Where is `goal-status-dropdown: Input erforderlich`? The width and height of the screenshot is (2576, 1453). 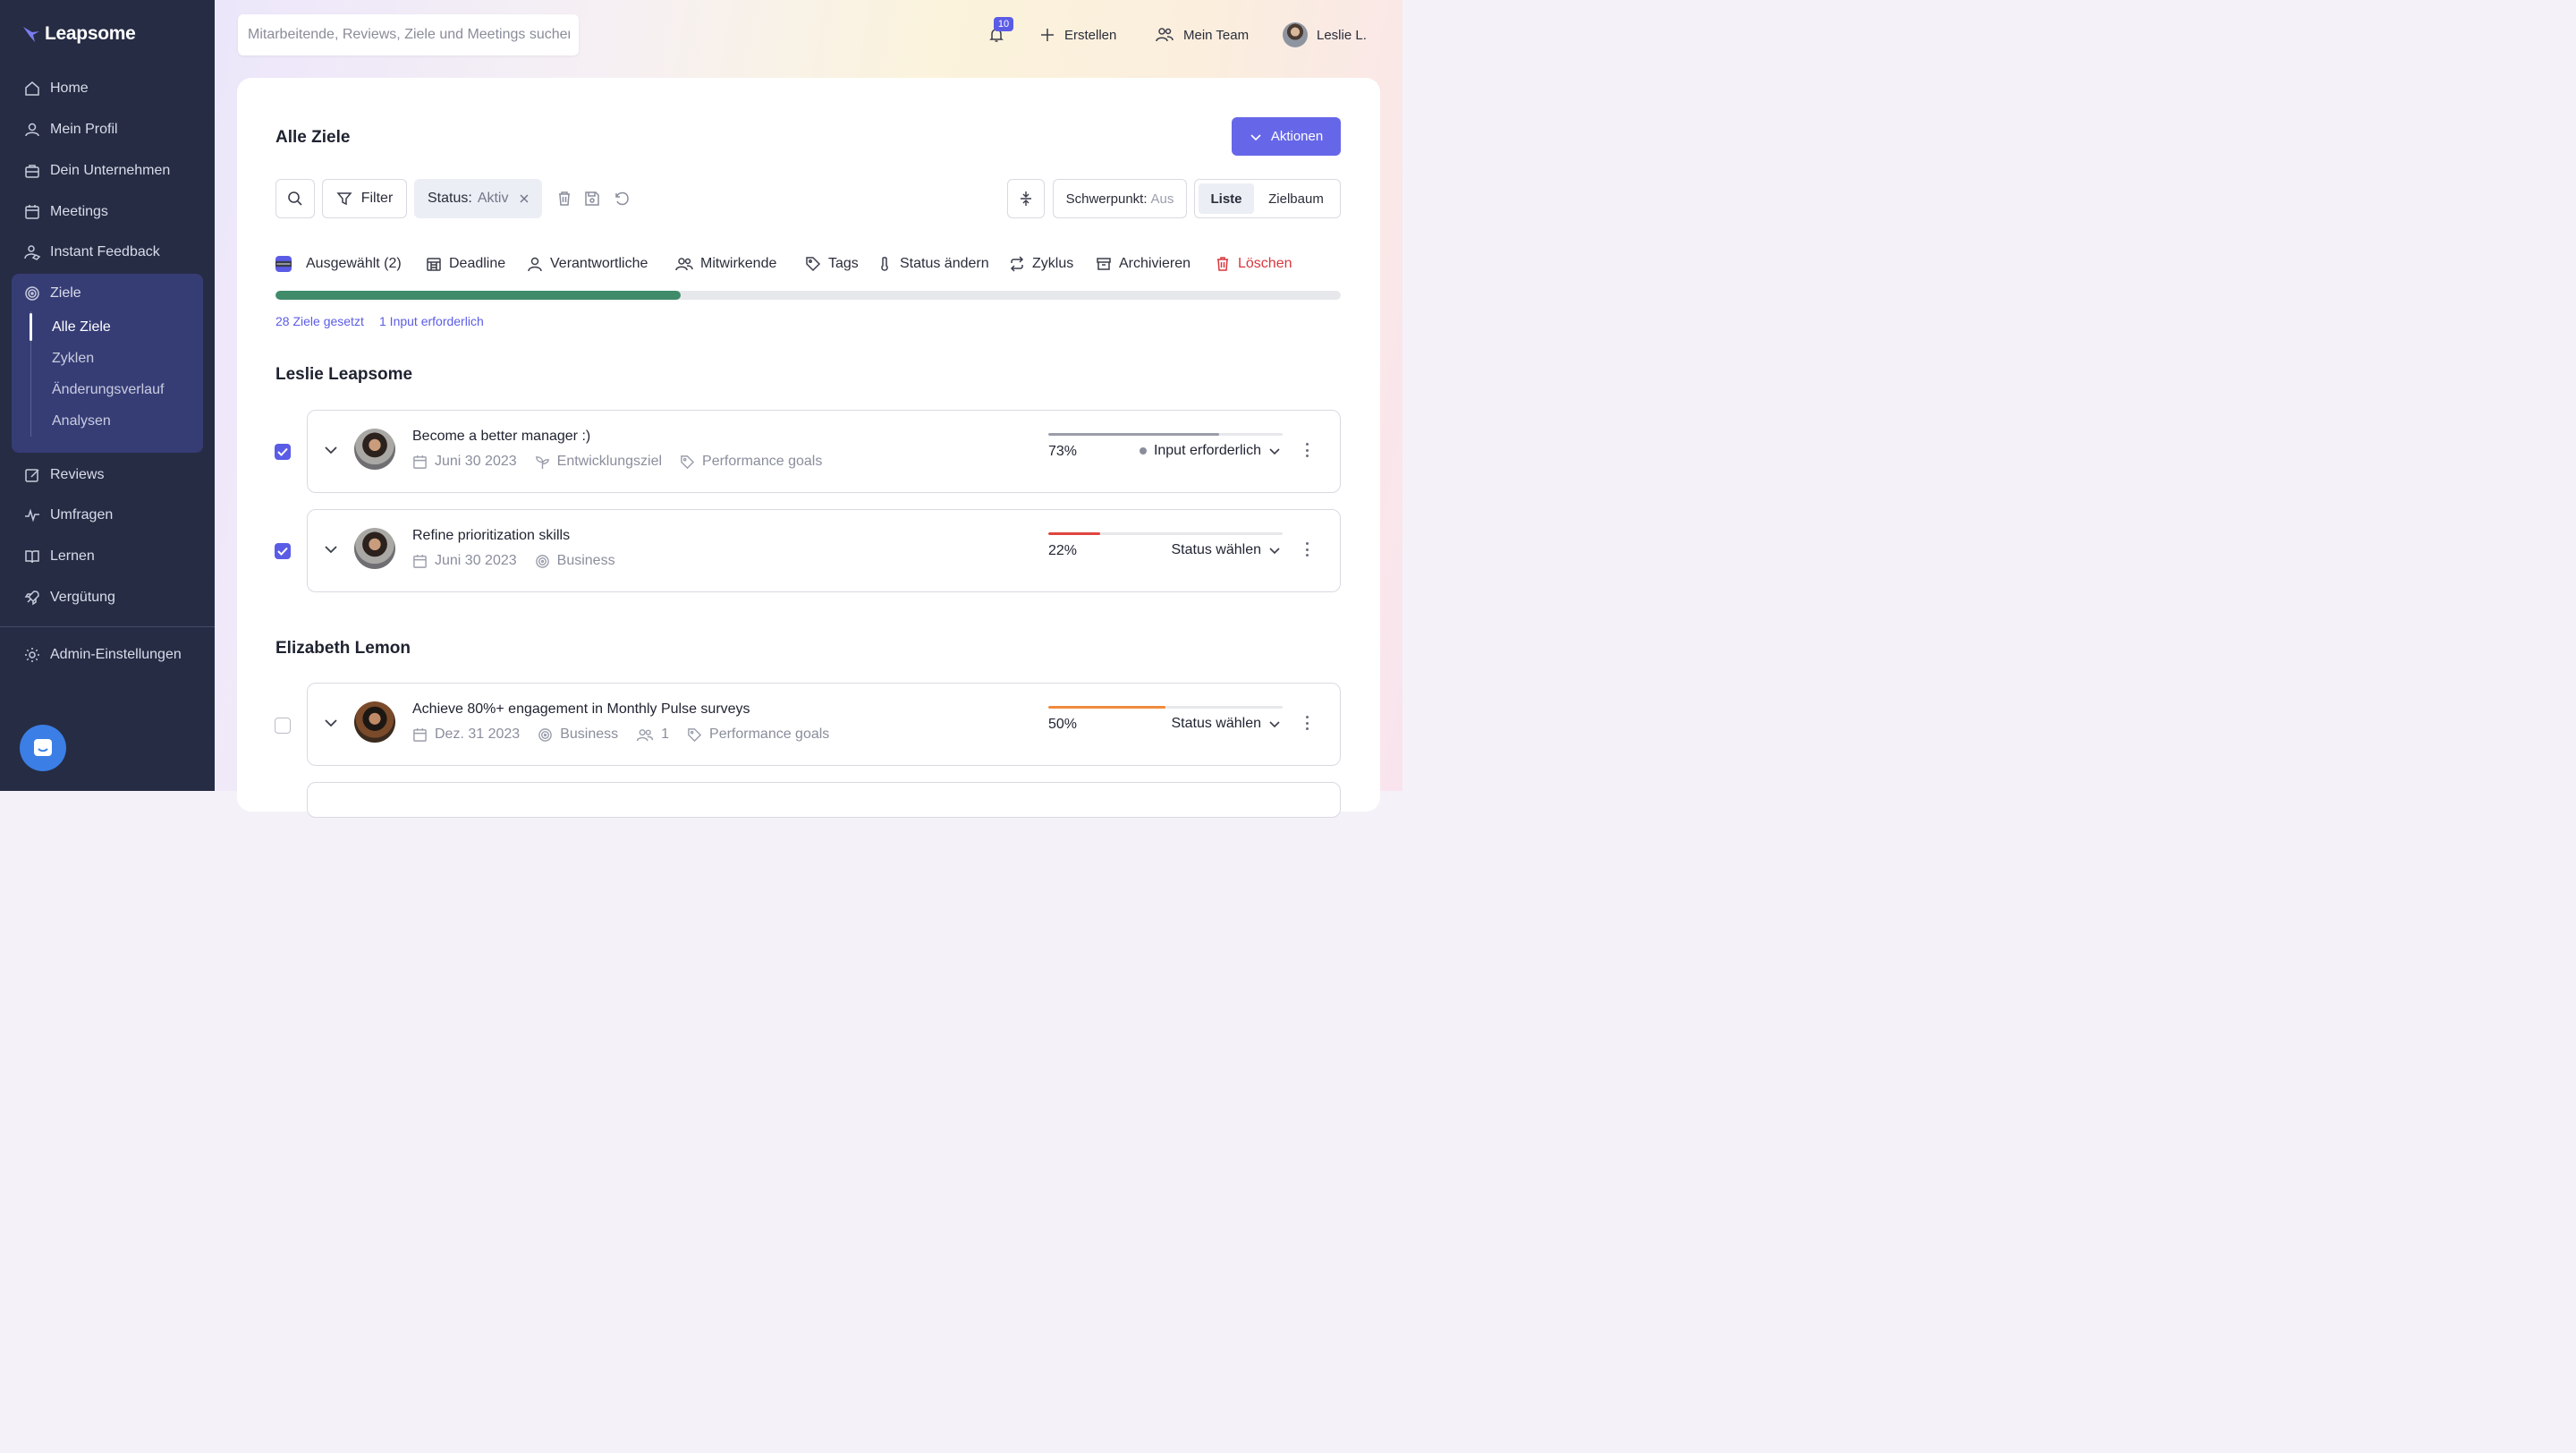
goal-status-dropdown: Input erforderlich is located at coordinates (1210, 451).